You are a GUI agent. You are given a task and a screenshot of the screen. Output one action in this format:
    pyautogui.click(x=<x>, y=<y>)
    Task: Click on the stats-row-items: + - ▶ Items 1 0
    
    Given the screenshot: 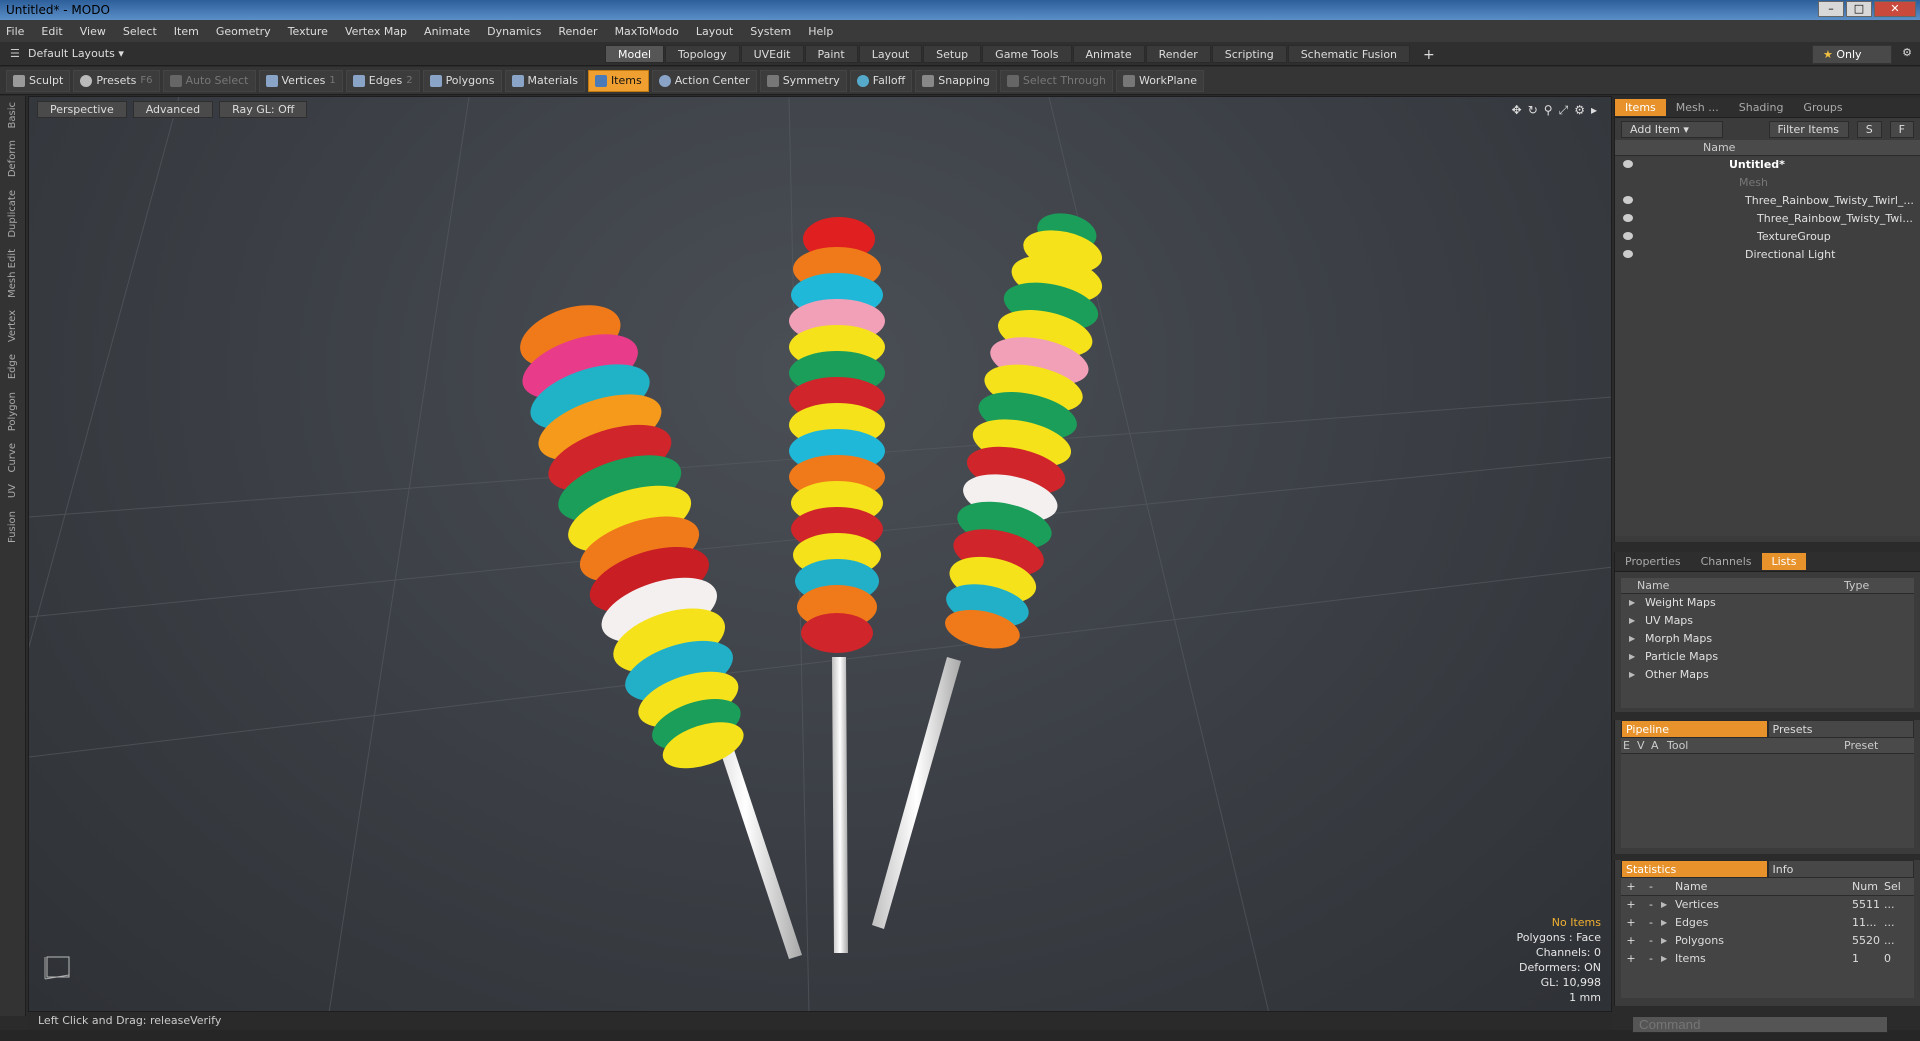 What is the action you would take?
    pyautogui.click(x=1767, y=959)
    